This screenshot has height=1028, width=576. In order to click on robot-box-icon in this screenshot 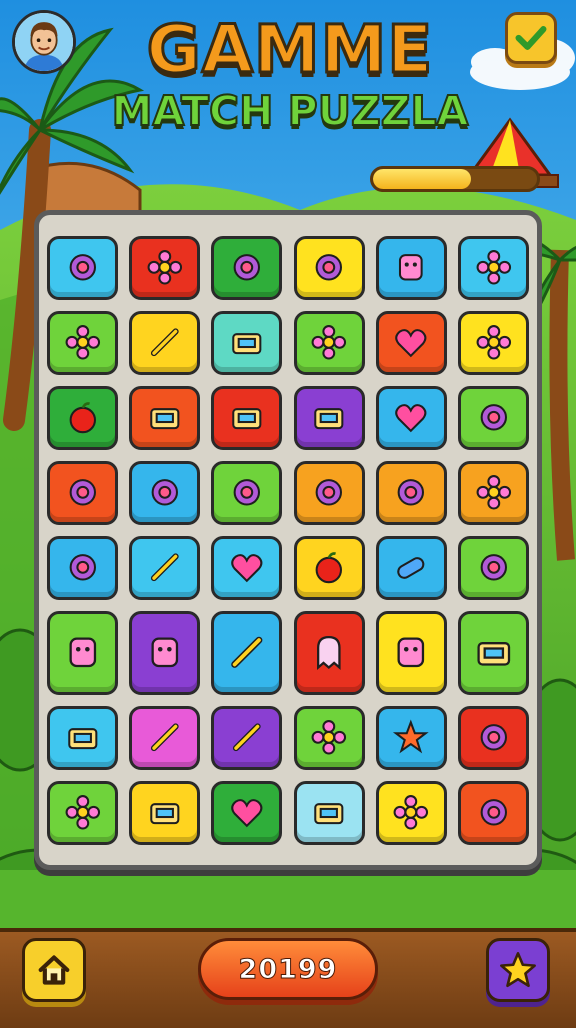, I will do `click(165, 652)`.